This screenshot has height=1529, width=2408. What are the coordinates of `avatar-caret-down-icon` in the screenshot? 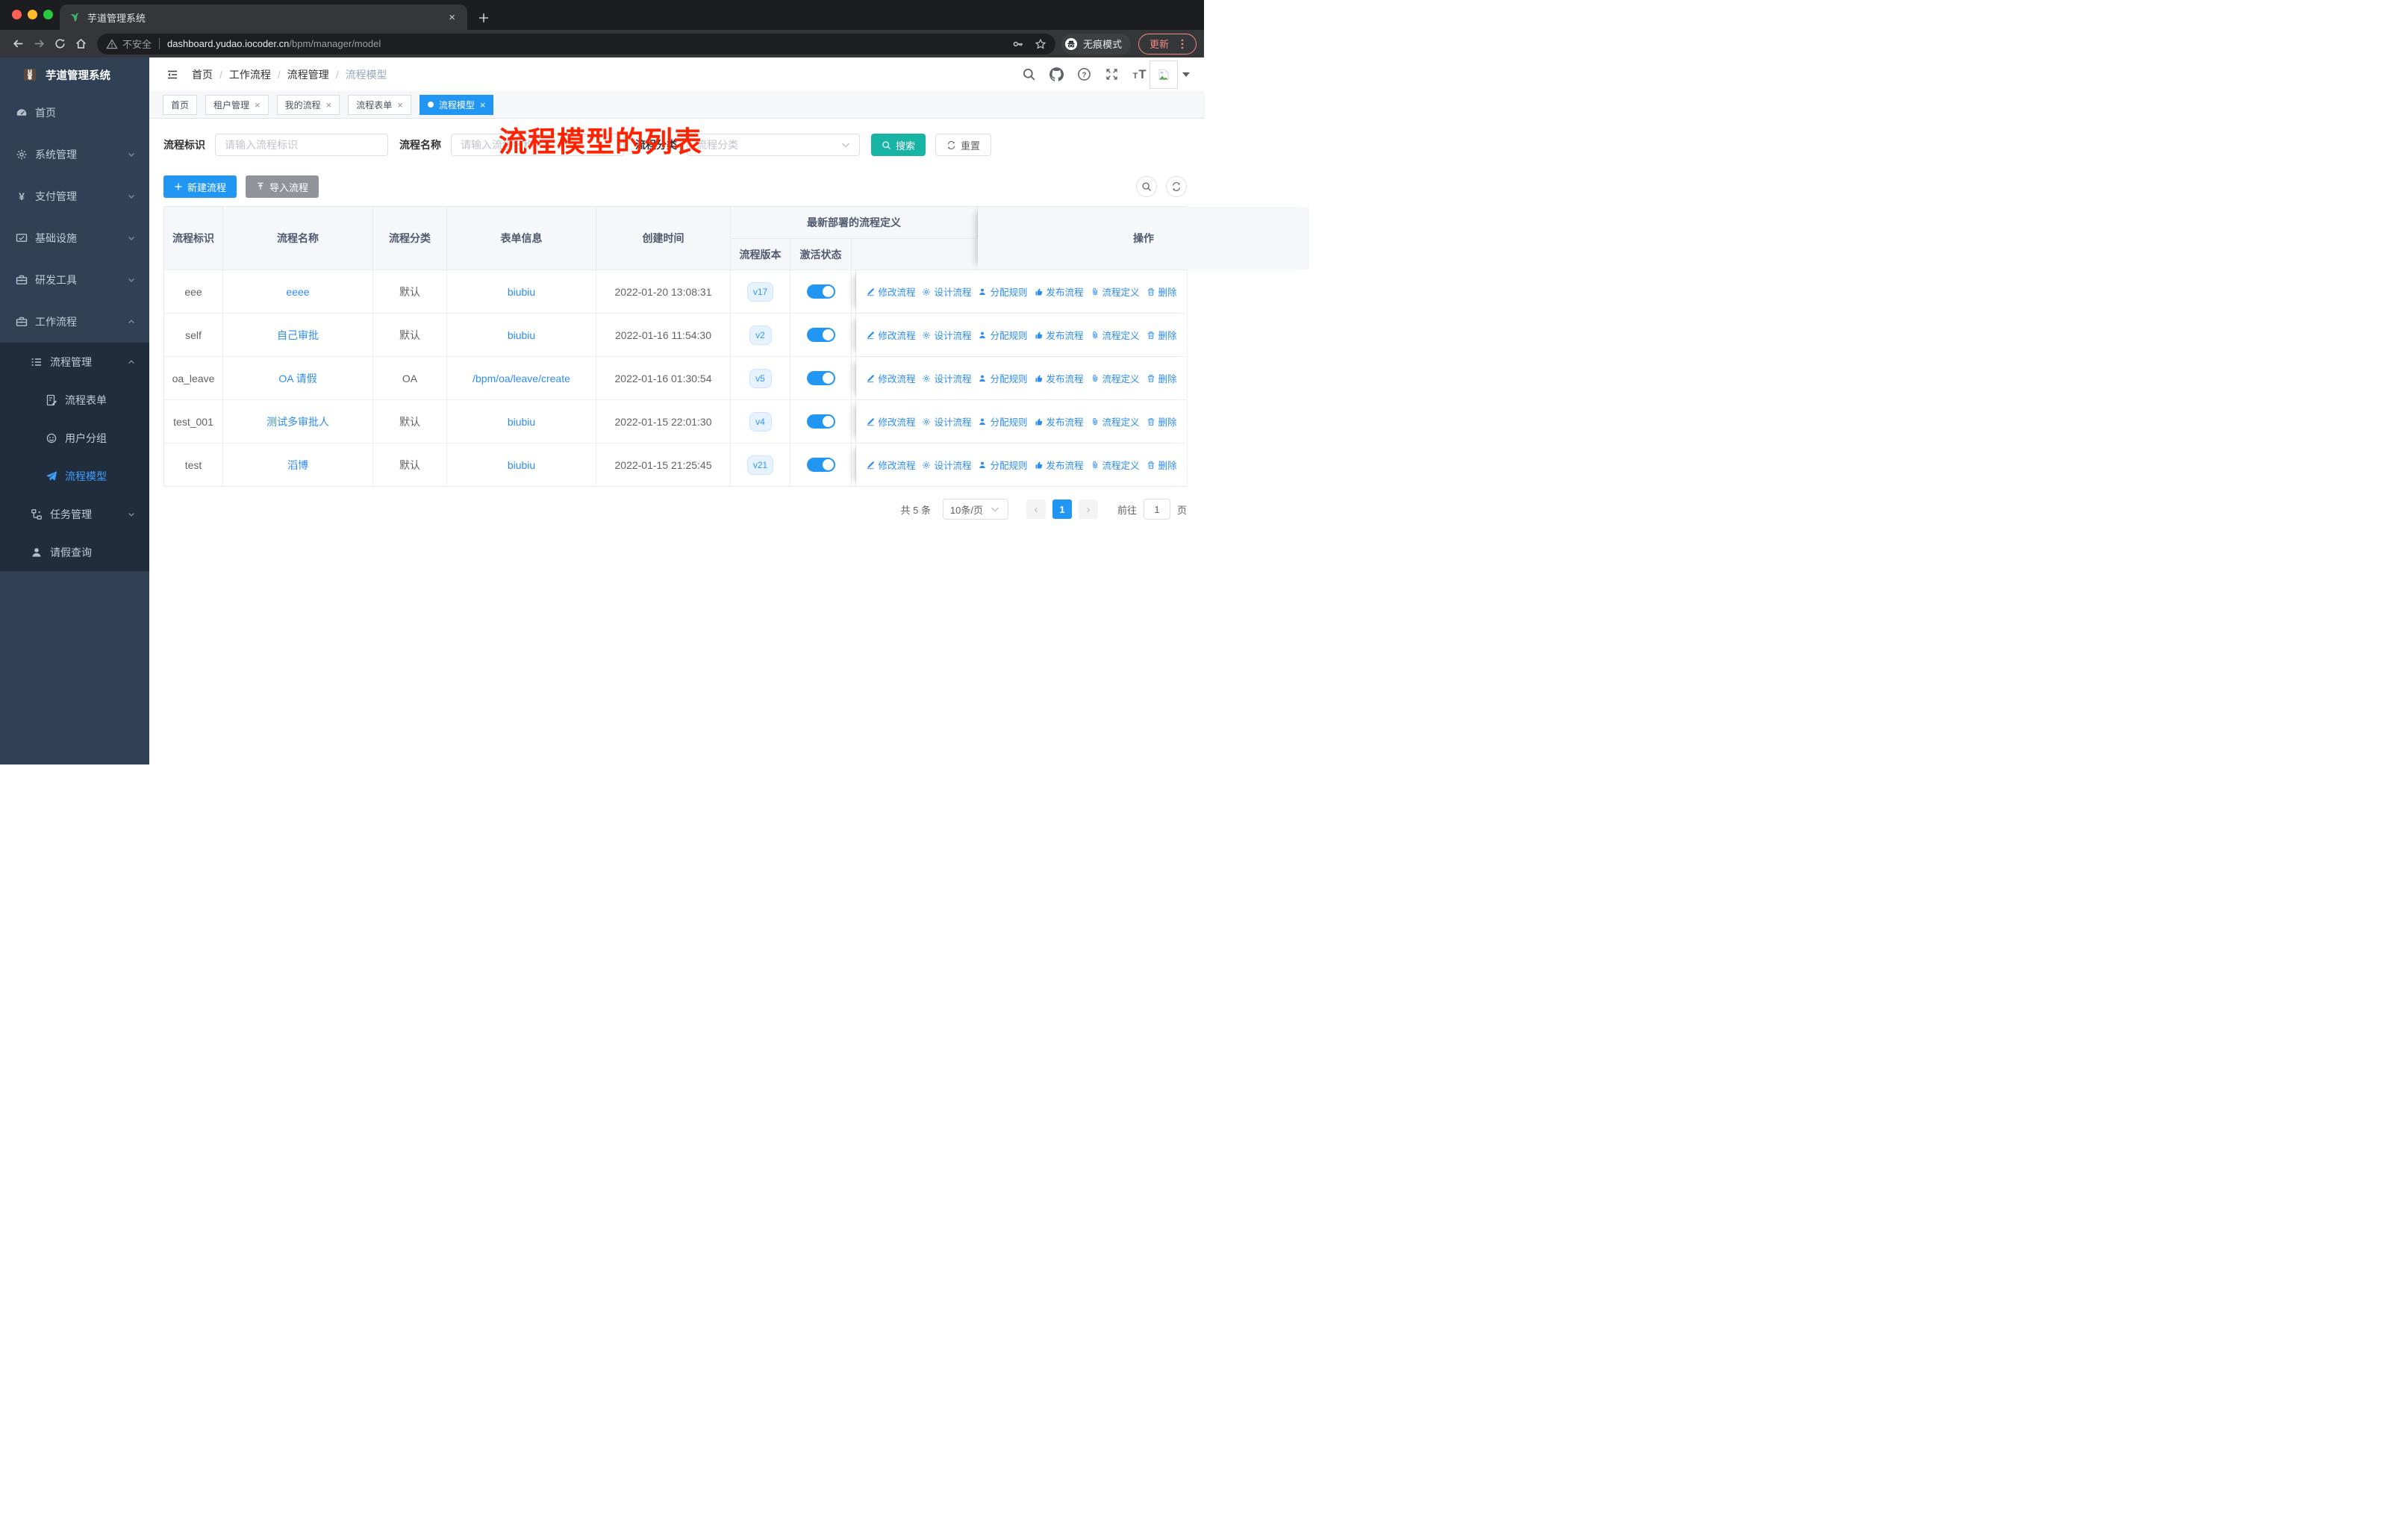 It's located at (1186, 74).